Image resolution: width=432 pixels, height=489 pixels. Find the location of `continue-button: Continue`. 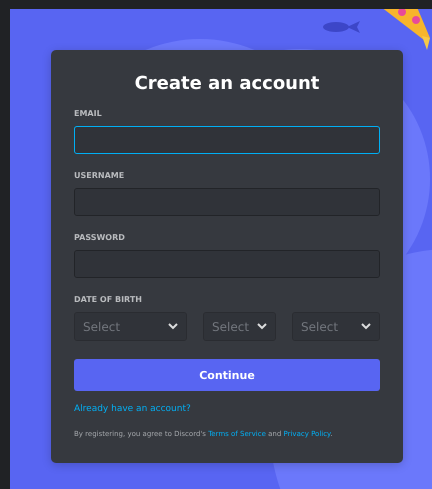

continue-button: Continue is located at coordinates (227, 375).